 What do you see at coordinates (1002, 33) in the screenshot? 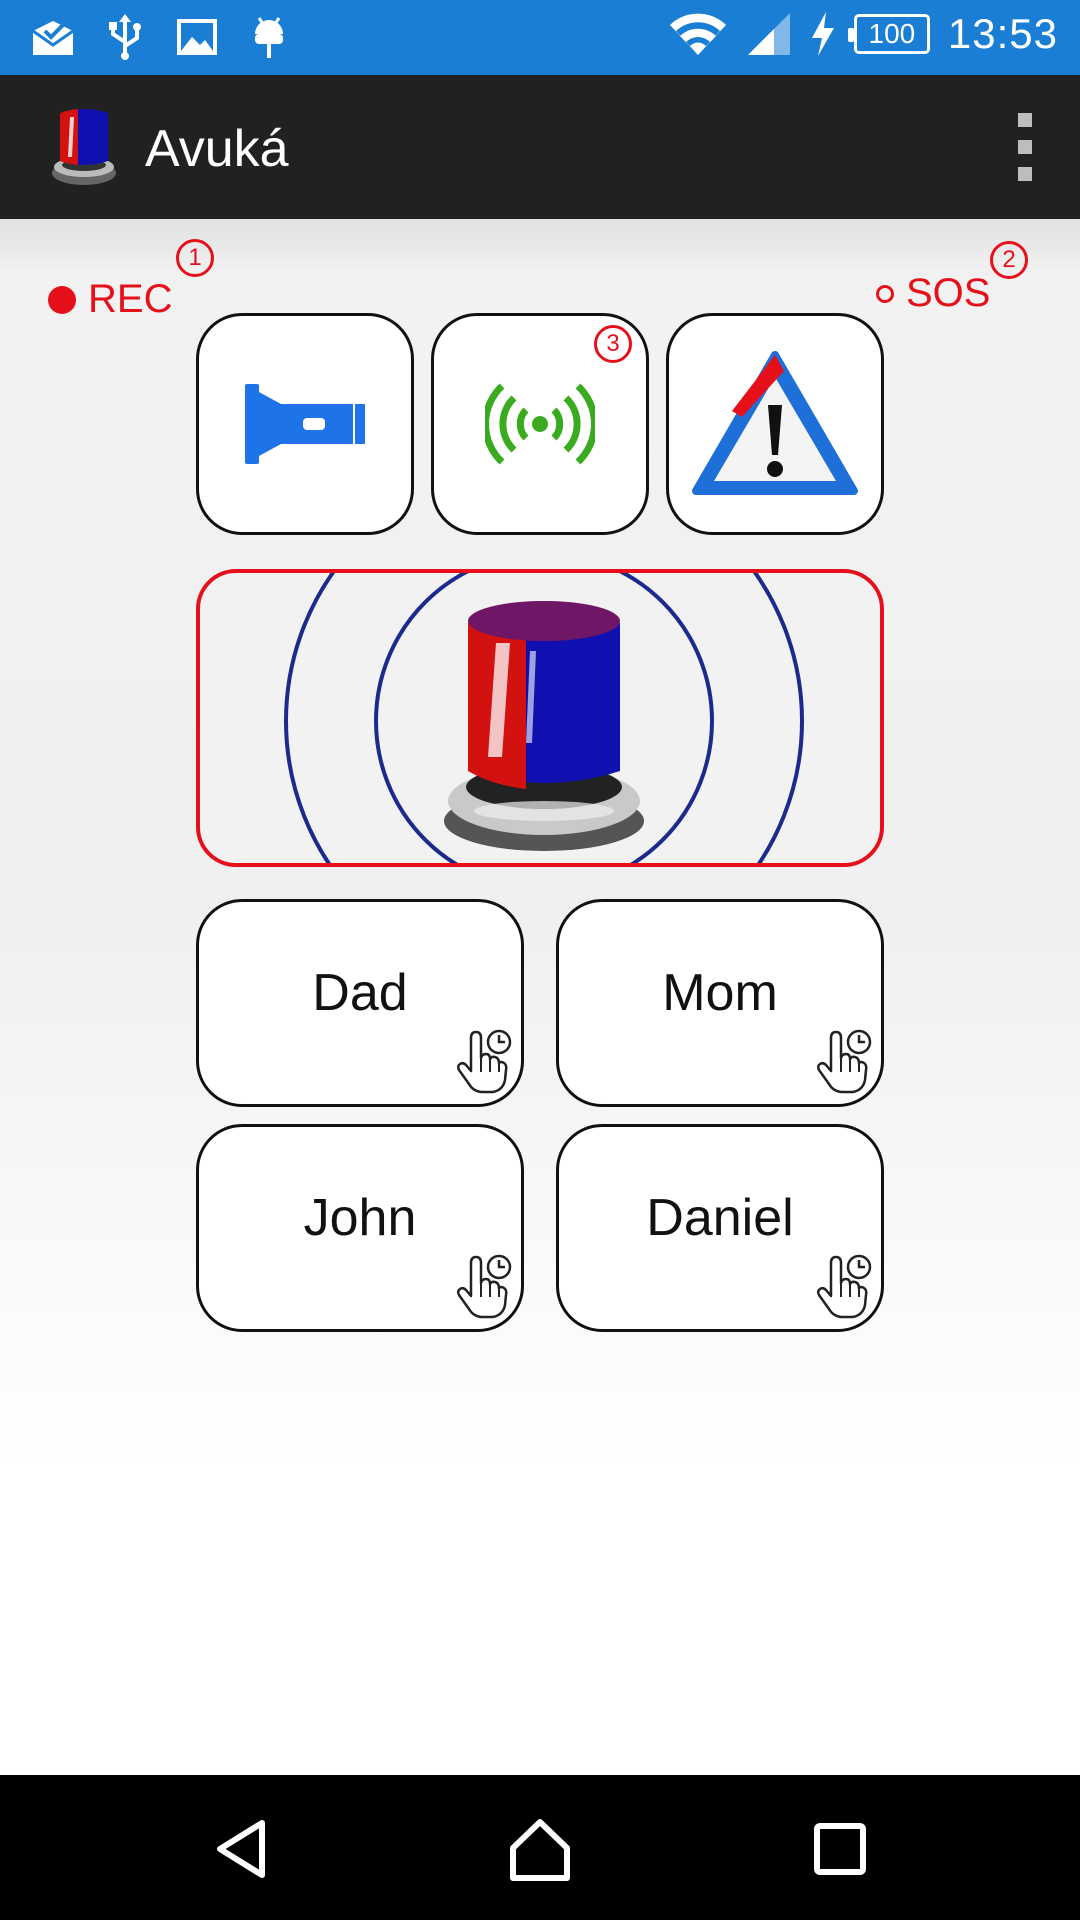
I see `clock: 13:53` at bounding box center [1002, 33].